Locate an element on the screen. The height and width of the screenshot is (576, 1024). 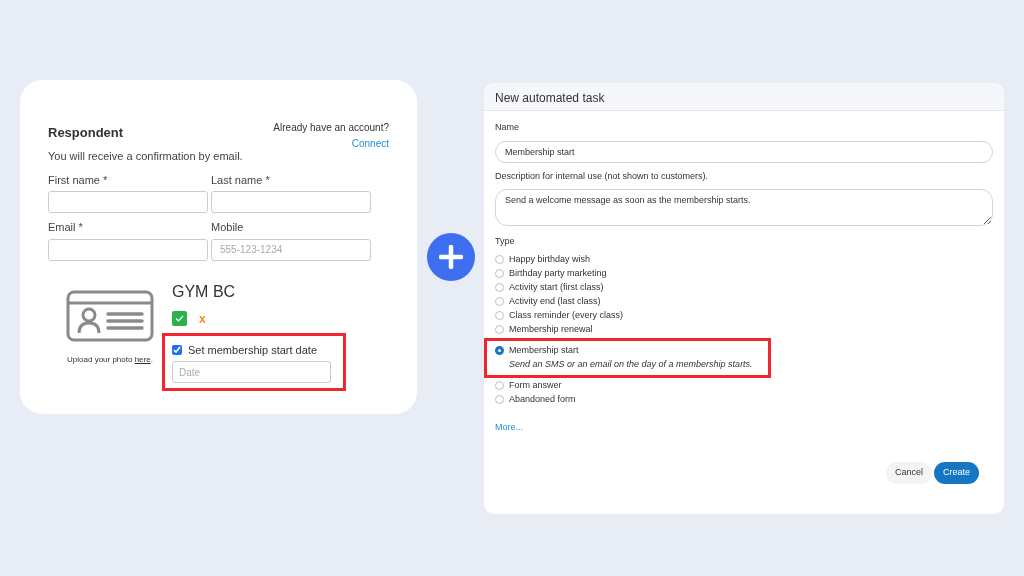
id-card-icon is located at coordinates (110, 315).